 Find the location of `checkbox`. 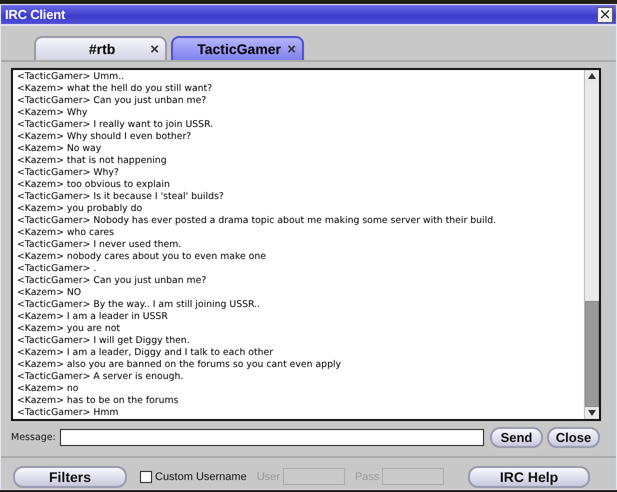

checkbox is located at coordinates (146, 476).